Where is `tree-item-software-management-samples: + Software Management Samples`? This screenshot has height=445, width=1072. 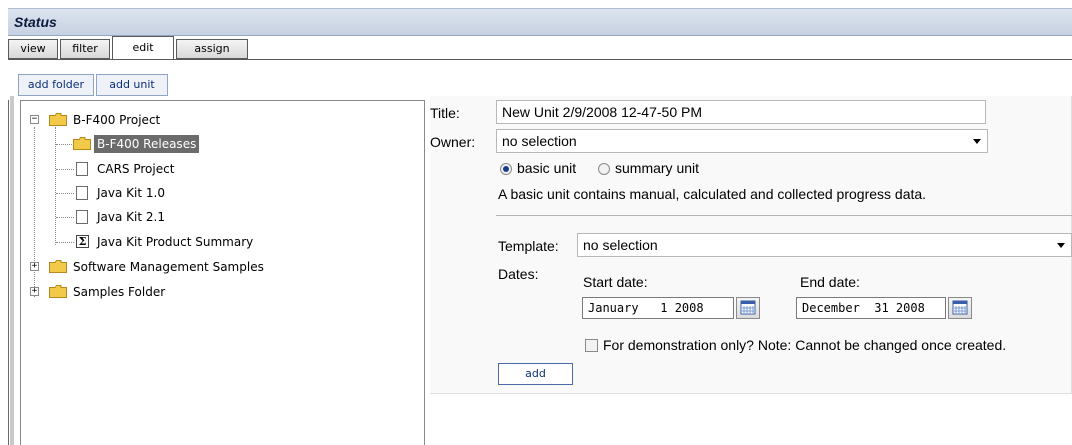
tree-item-software-management-samples: + Software Management Samples is located at coordinates (221, 267).